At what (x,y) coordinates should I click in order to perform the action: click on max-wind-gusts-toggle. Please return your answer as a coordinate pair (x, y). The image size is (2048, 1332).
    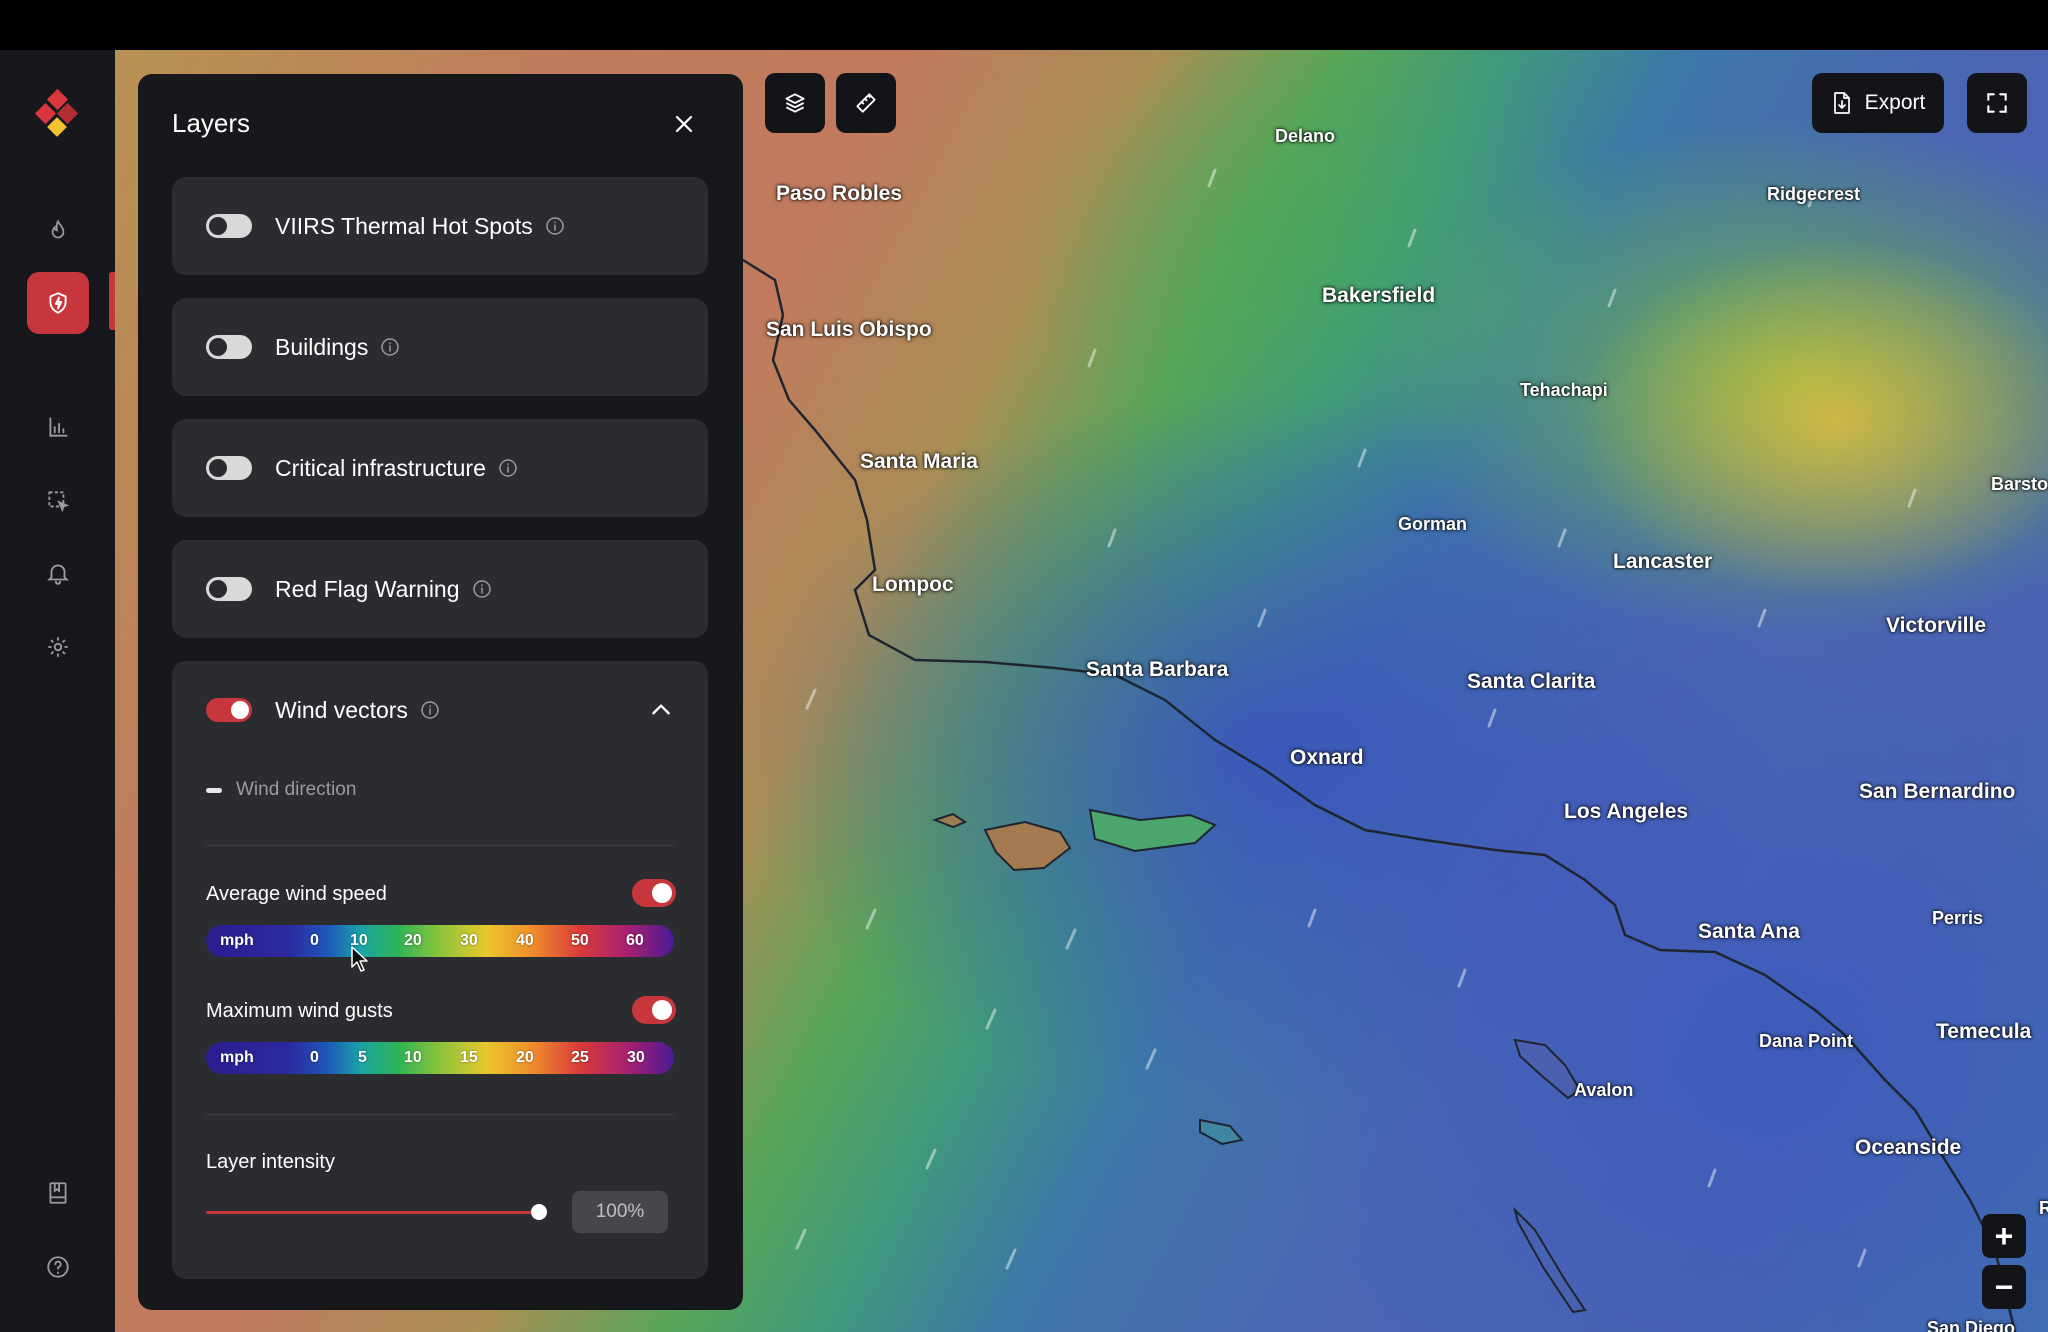
    Looking at the image, I should click on (654, 1010).